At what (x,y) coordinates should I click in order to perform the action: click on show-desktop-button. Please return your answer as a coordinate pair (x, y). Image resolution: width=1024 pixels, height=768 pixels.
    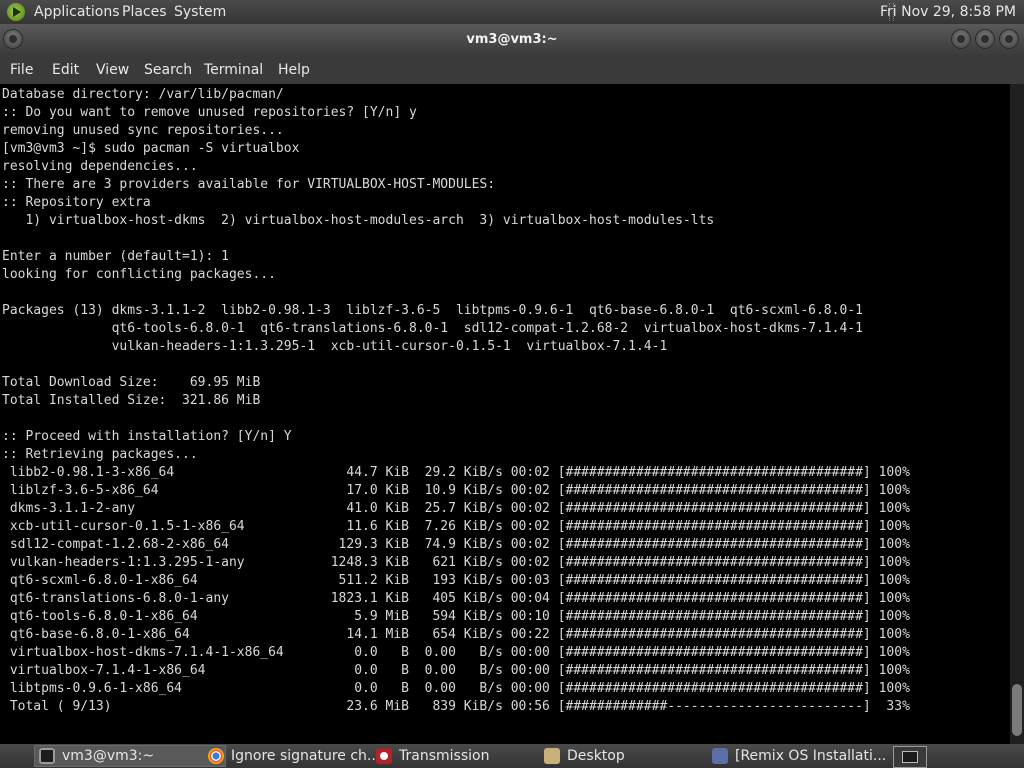
    Looking at the image, I should click on (910, 757).